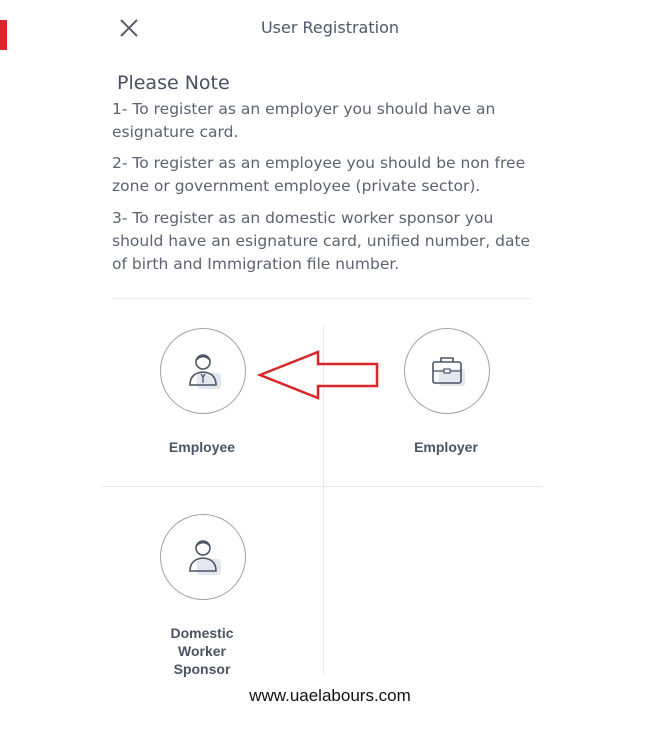  Describe the element at coordinates (322, 298) in the screenshot. I see `divider` at that location.